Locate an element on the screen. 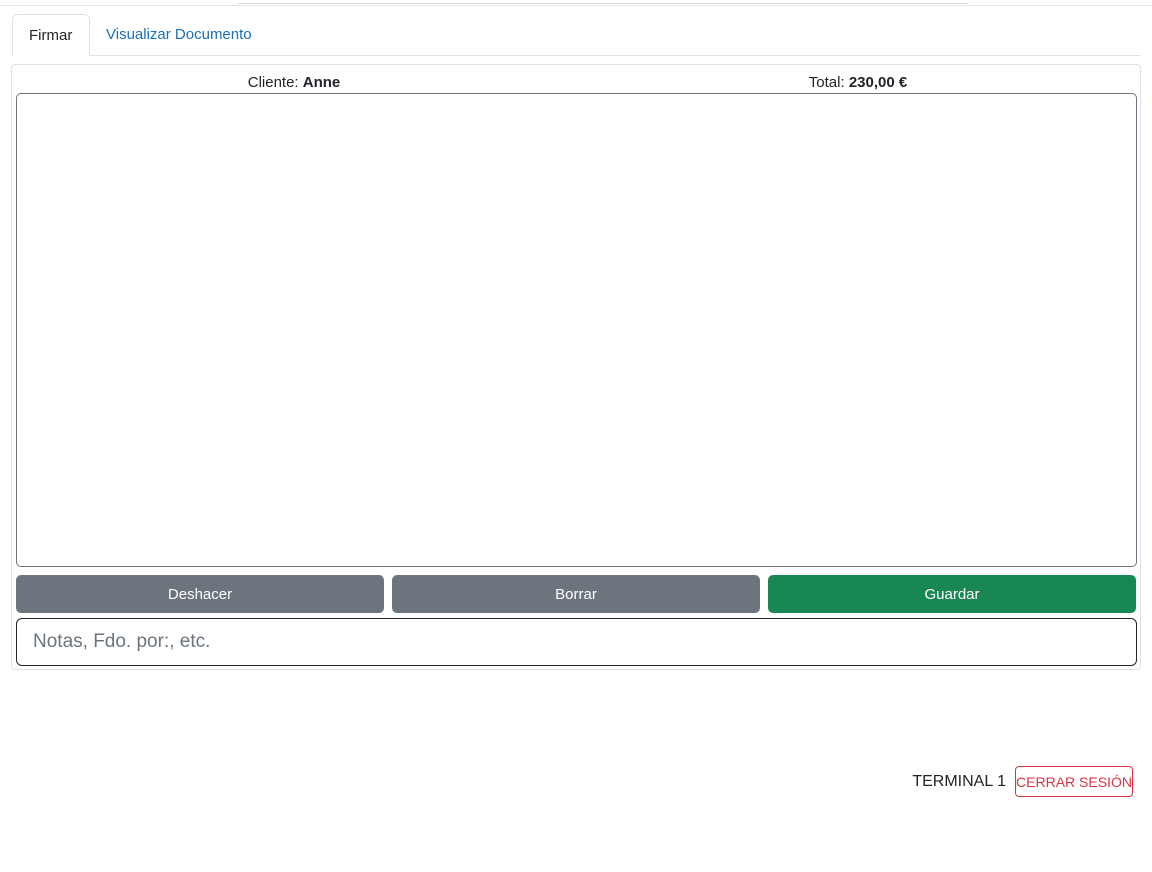 Image resolution: width=1152 pixels, height=872 pixels. total-info: Total: 230,00 € is located at coordinates (858, 82).